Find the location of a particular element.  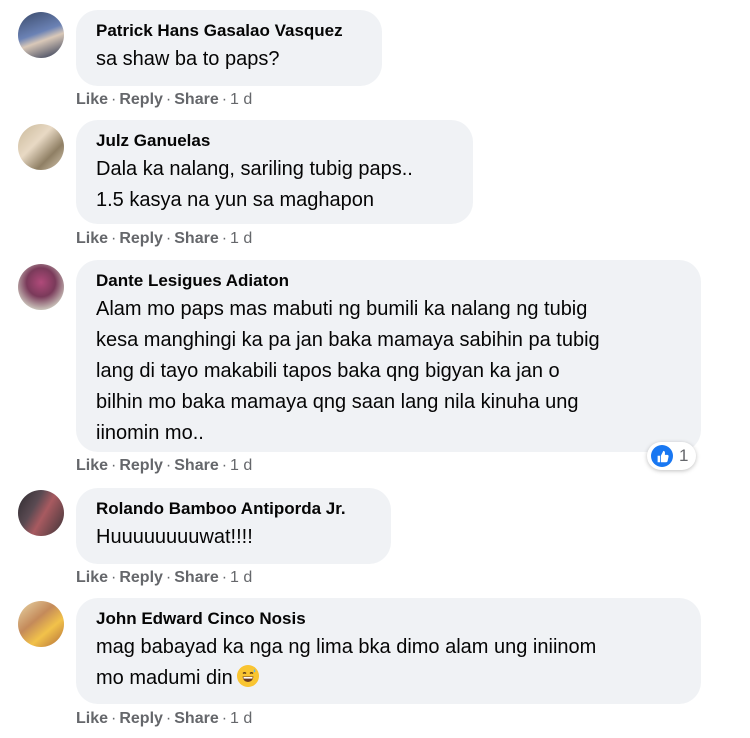

comment-text: mo madumi din is located at coordinates (388, 678).